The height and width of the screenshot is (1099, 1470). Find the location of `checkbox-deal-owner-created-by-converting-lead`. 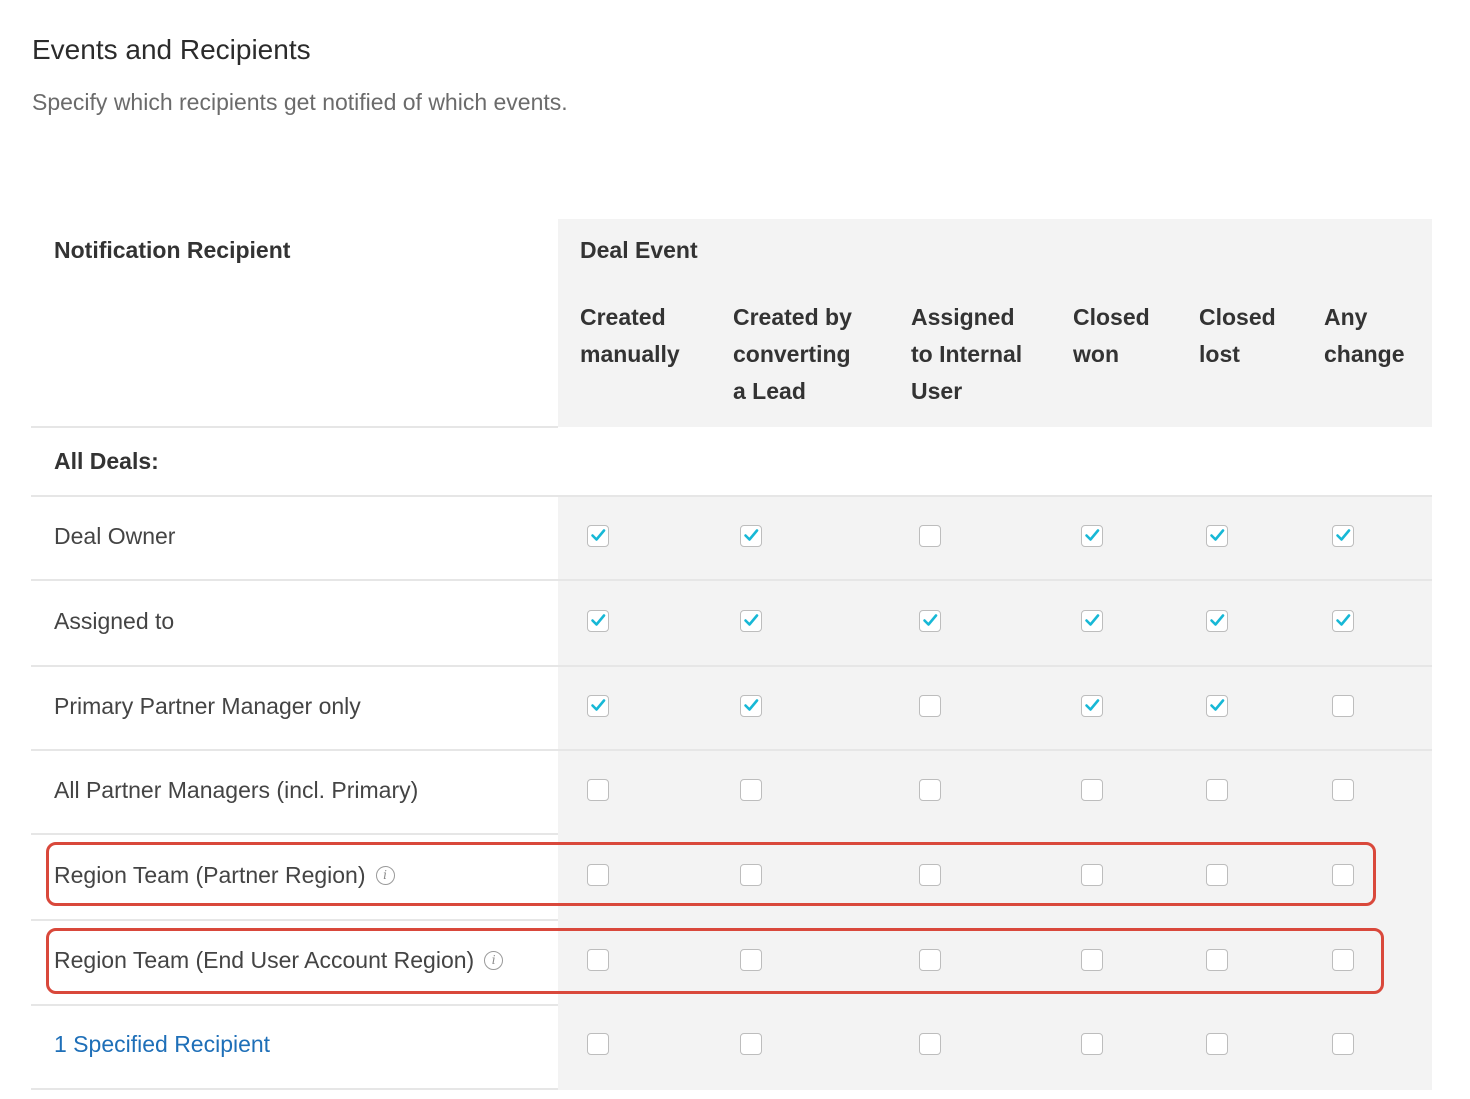

checkbox-deal-owner-created-by-converting-lead is located at coordinates (751, 536).